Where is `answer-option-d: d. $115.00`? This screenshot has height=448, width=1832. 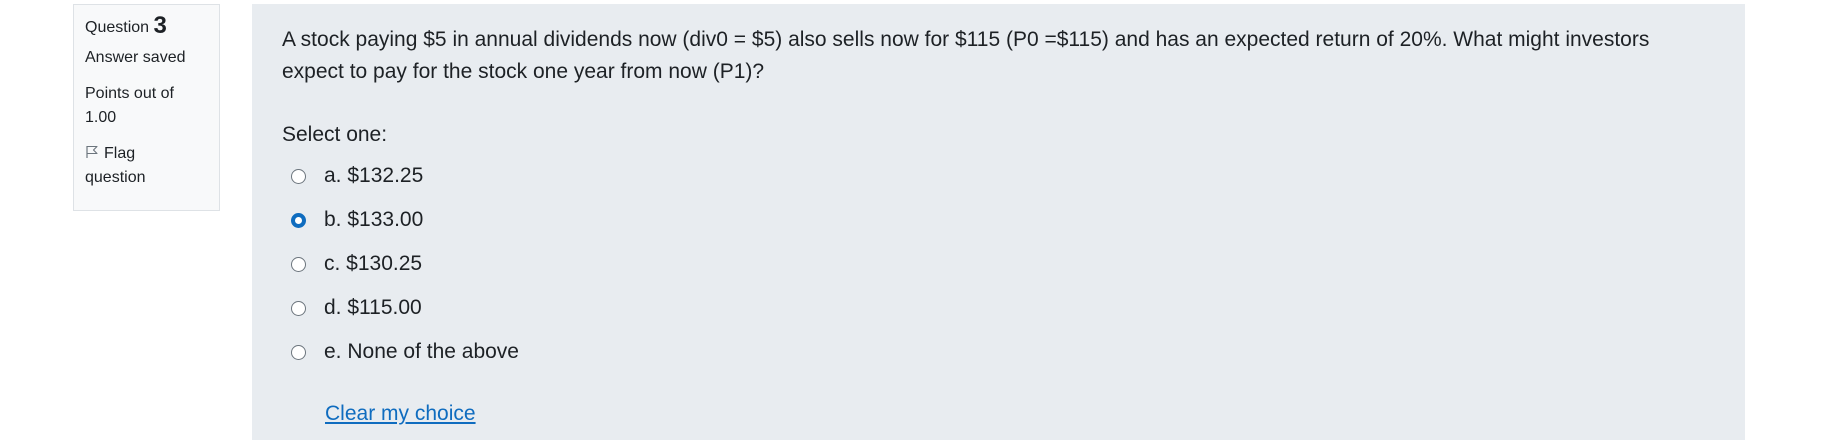
answer-option-d: d. $115.00 is located at coordinates (998, 308).